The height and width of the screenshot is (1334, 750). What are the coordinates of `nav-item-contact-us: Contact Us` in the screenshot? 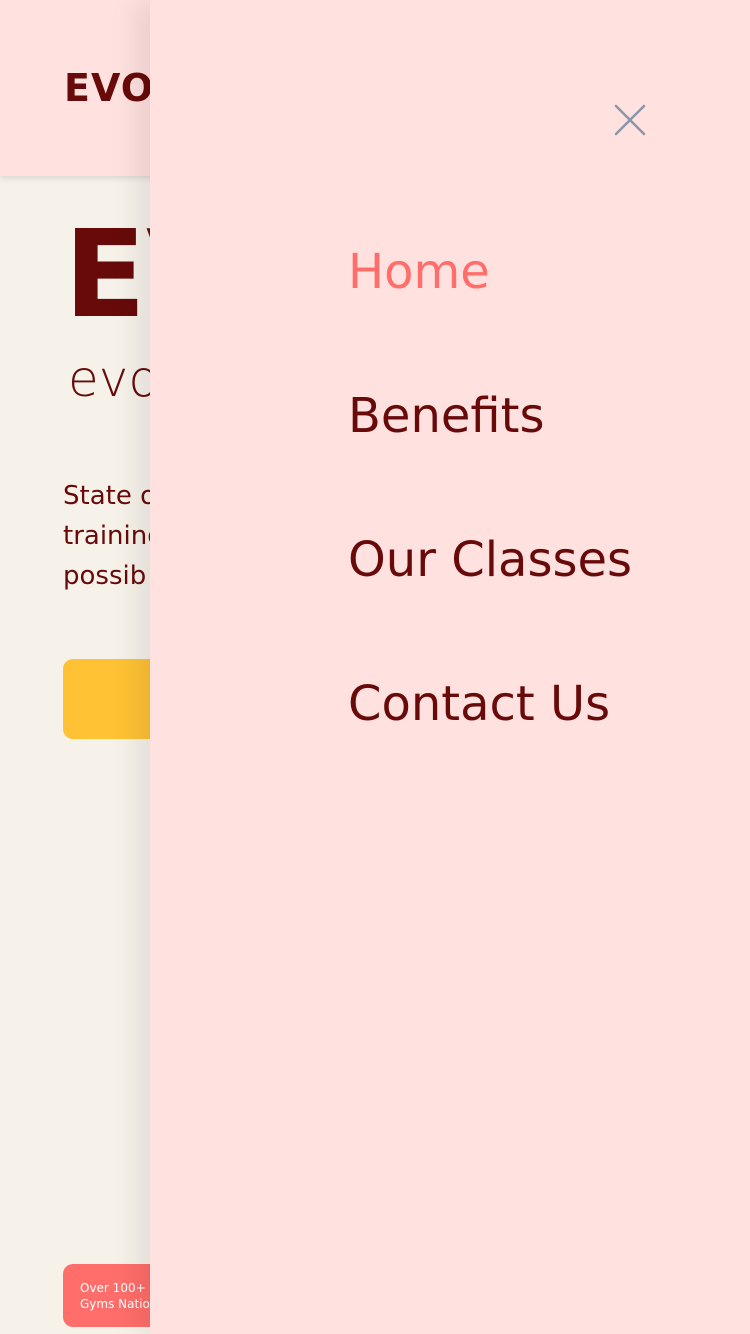 It's located at (490, 744).